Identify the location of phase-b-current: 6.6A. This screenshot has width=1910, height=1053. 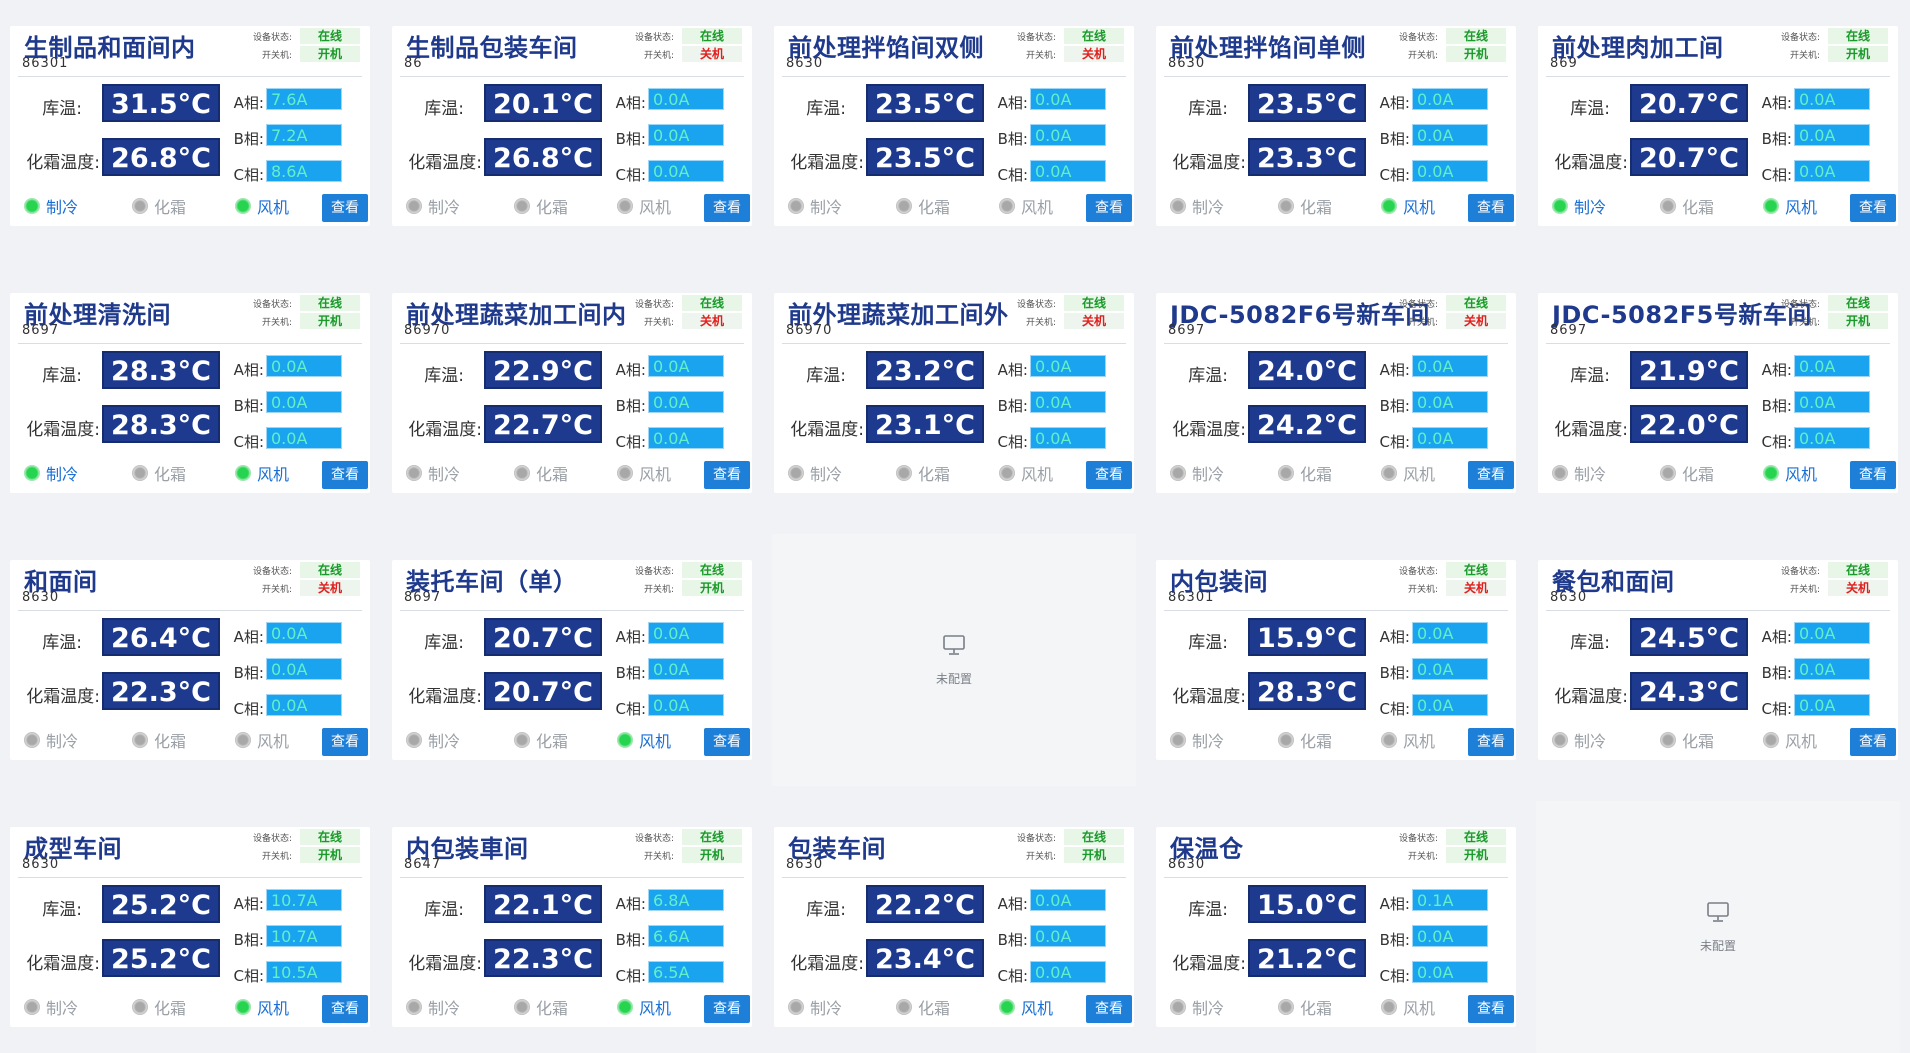
(686, 936).